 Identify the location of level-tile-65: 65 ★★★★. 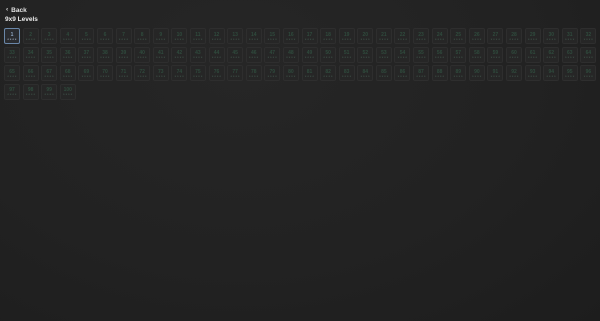
(12, 73).